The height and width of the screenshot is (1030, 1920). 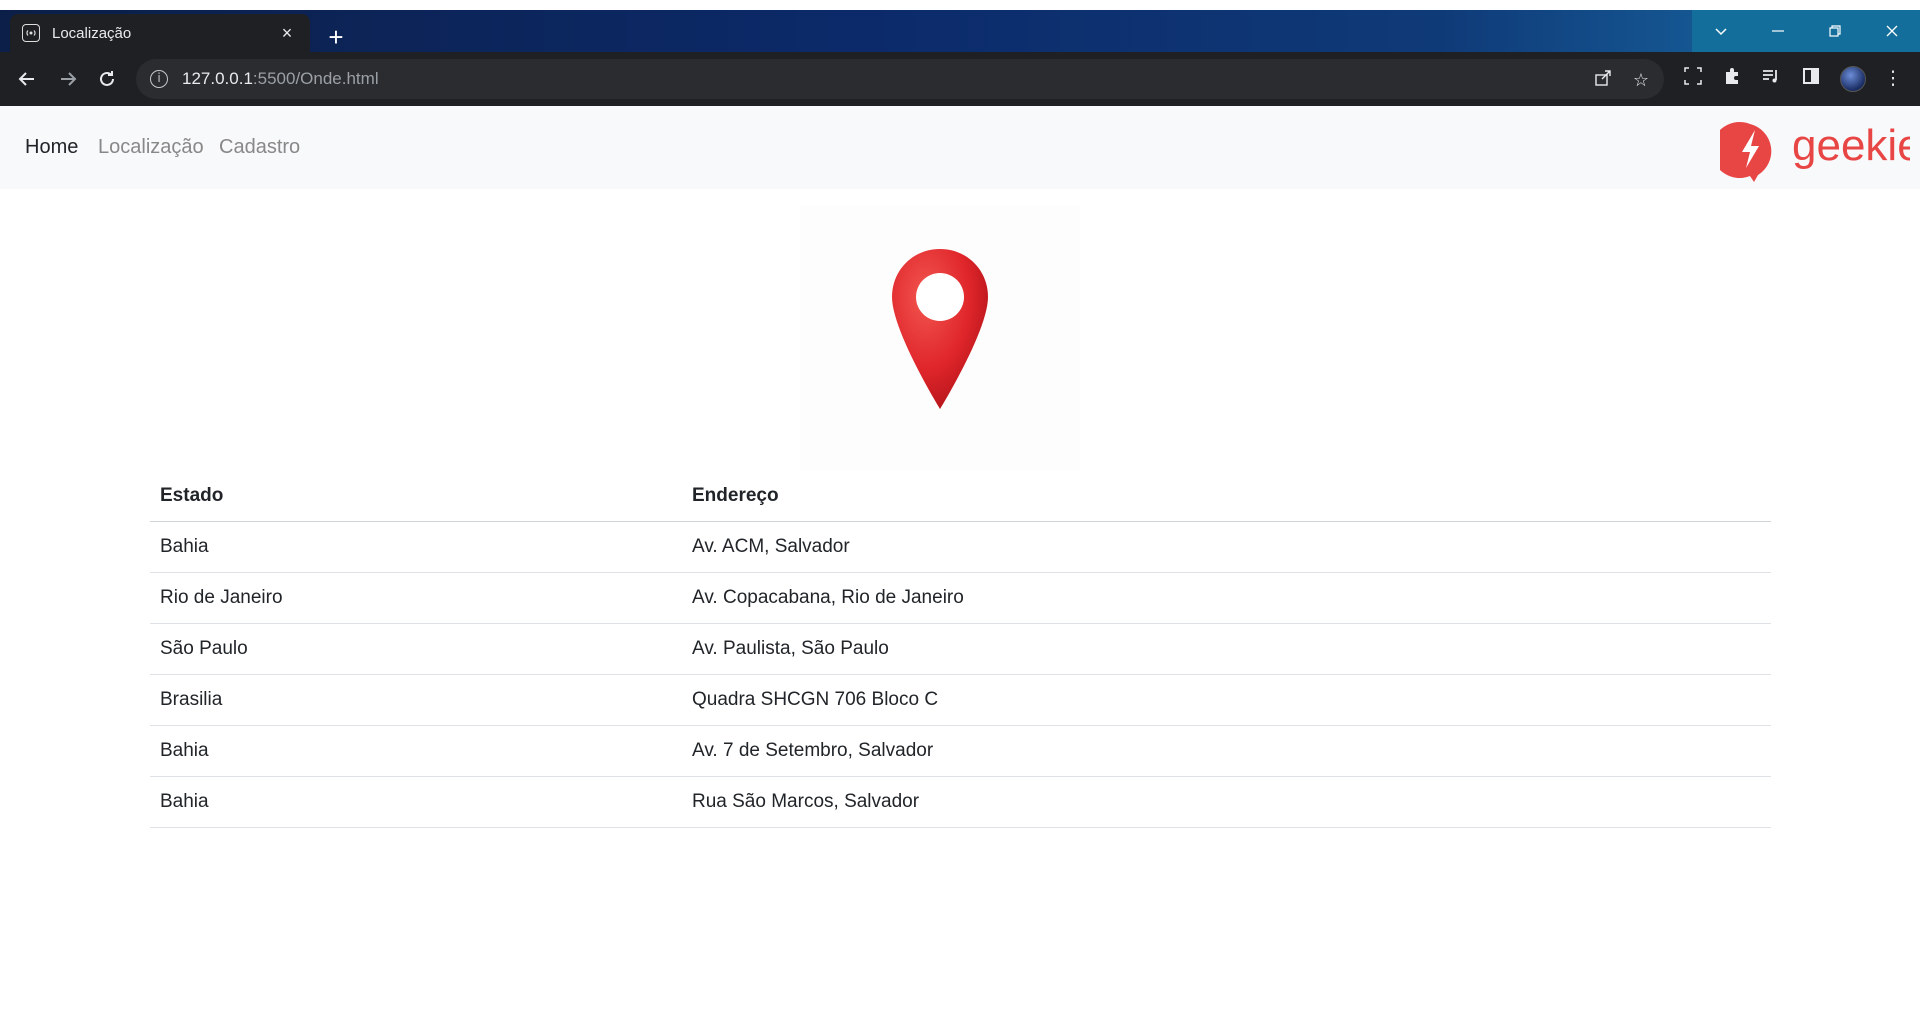 What do you see at coordinates (1641, 80) in the screenshot?
I see `bookmark-star-icon: ☆` at bounding box center [1641, 80].